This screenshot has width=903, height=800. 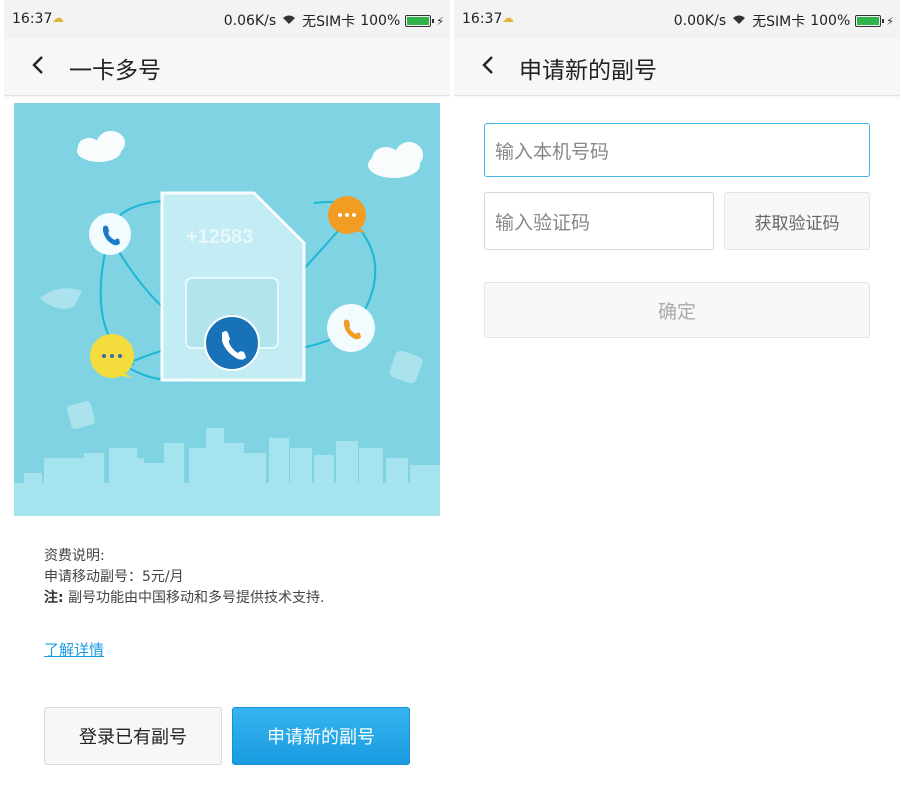 I want to click on fee-info: 资费说明: 申请移动副号：5元/月 注: 副号功能由中国移动和多号提供技术支持., so click(x=184, y=577).